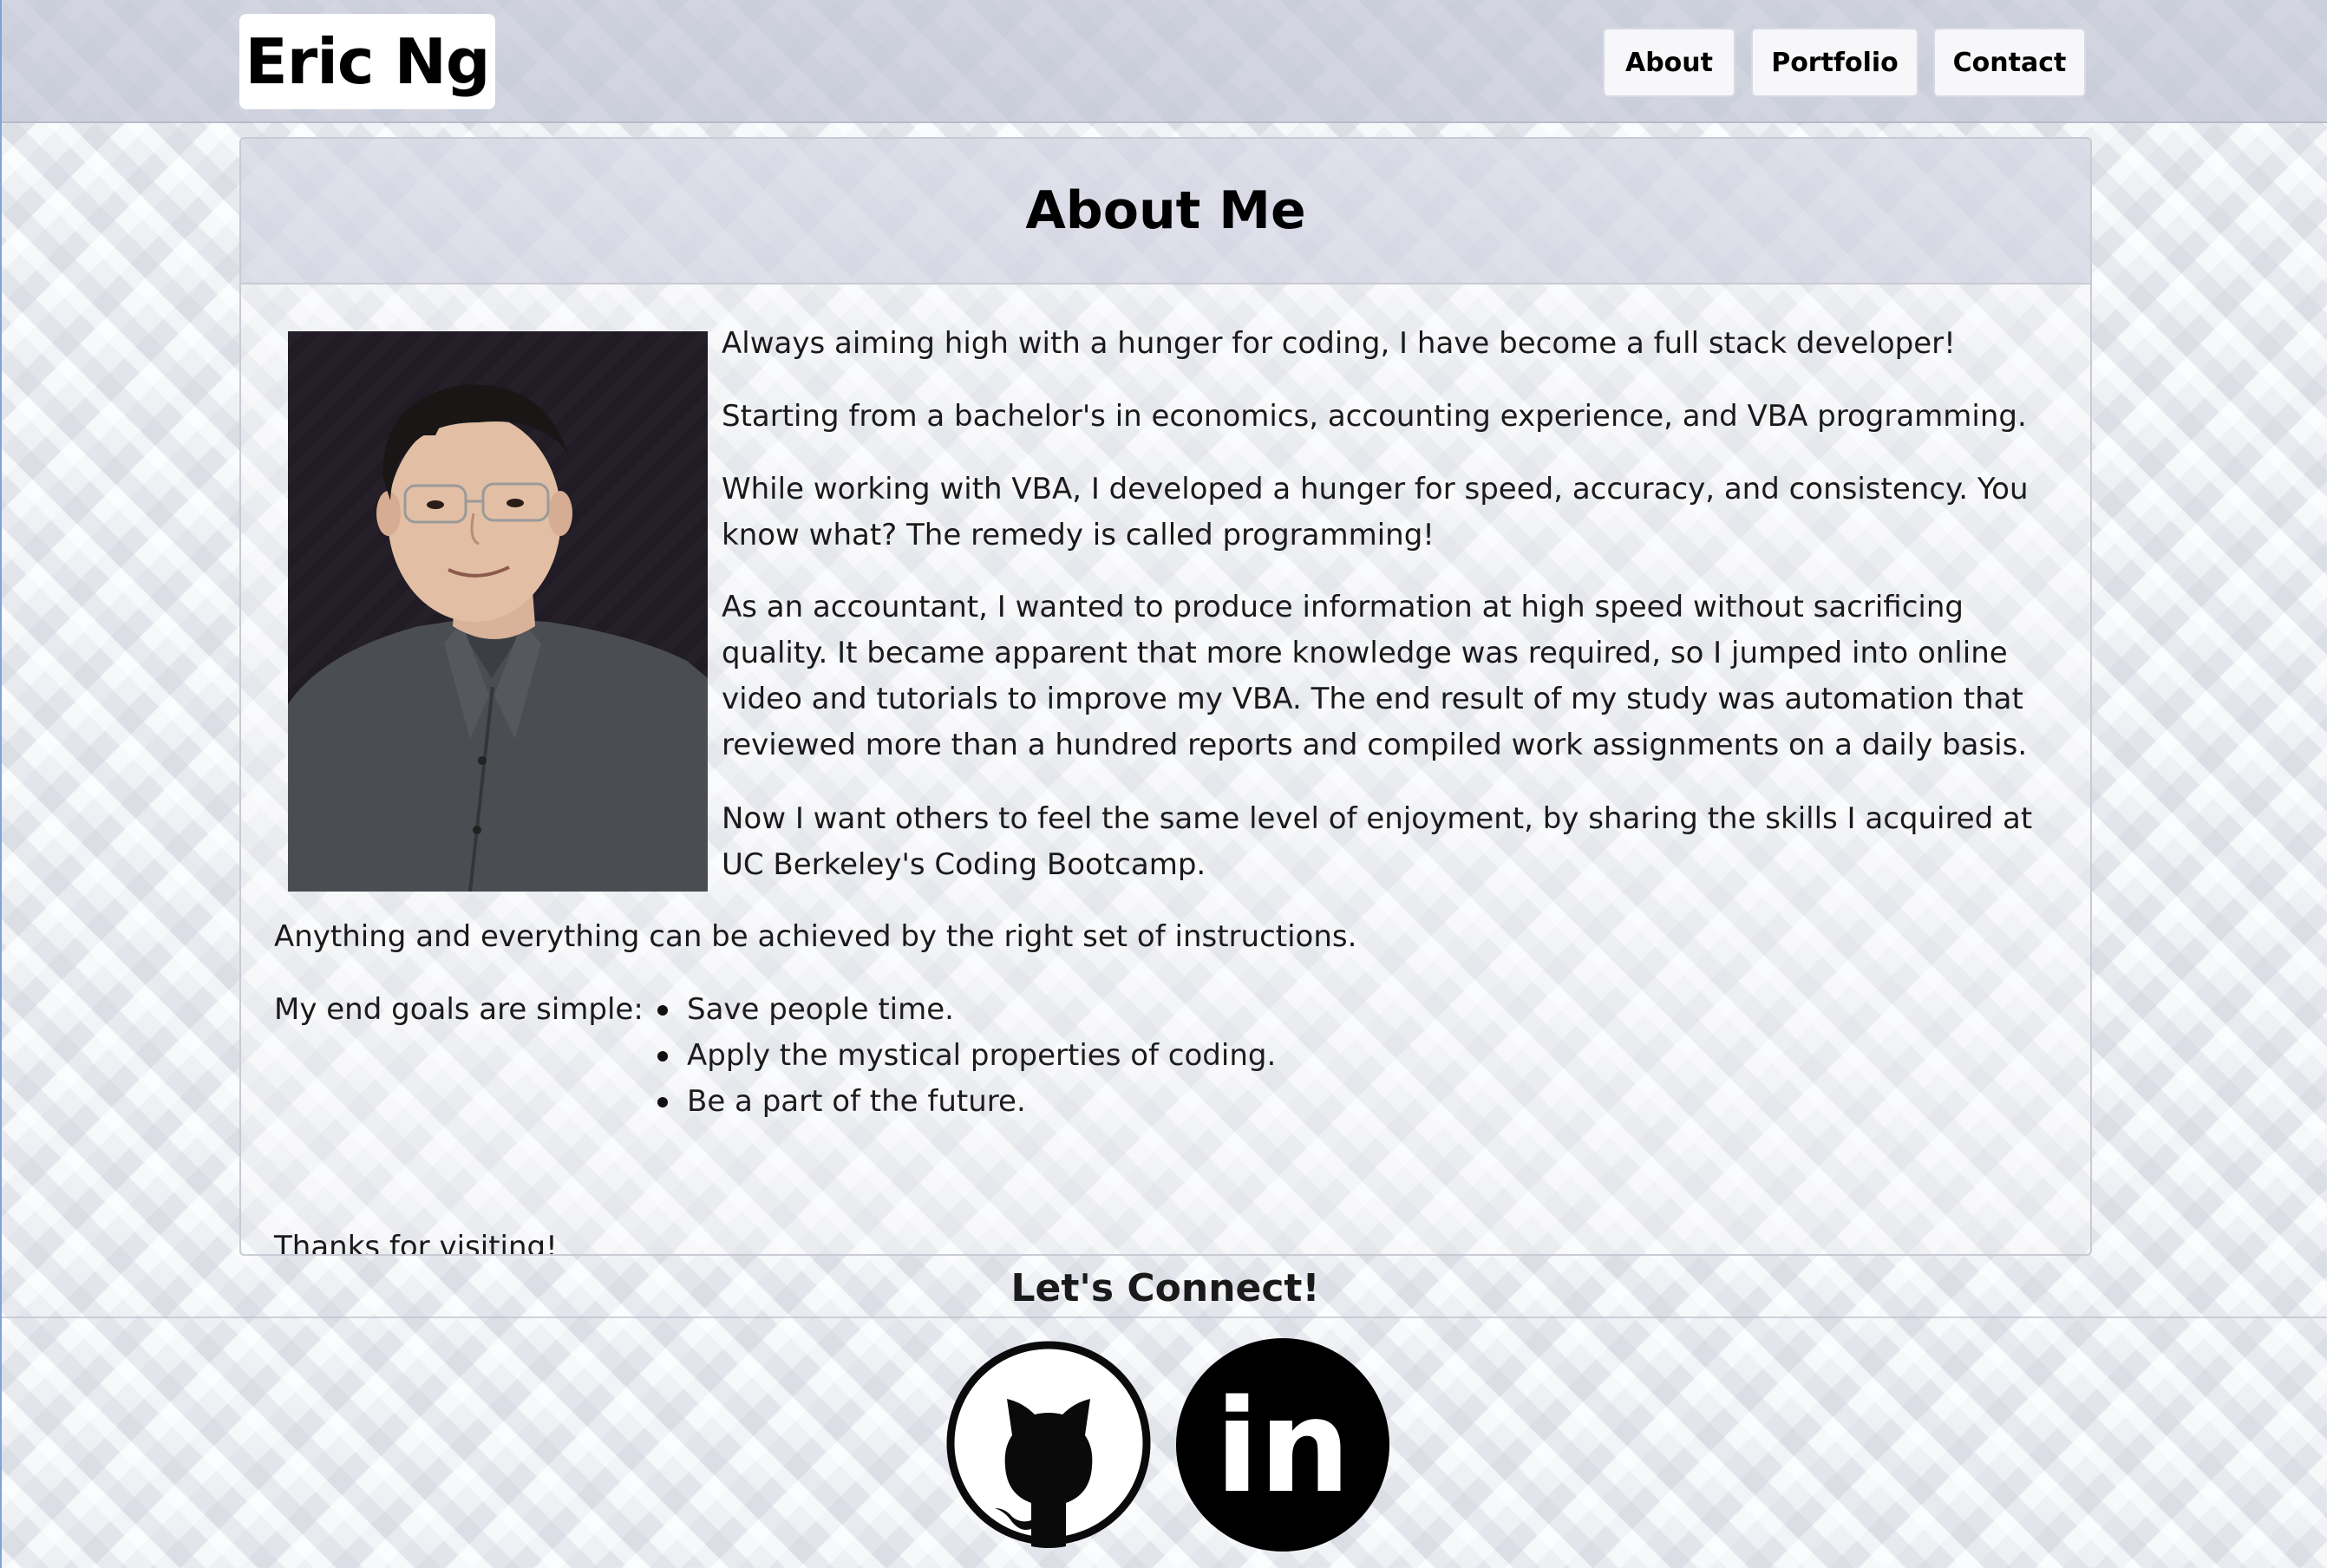 The width and height of the screenshot is (2327, 1568). Describe the element at coordinates (416, 1243) in the screenshot. I see `closing-text: Thanks for visiting!` at that location.